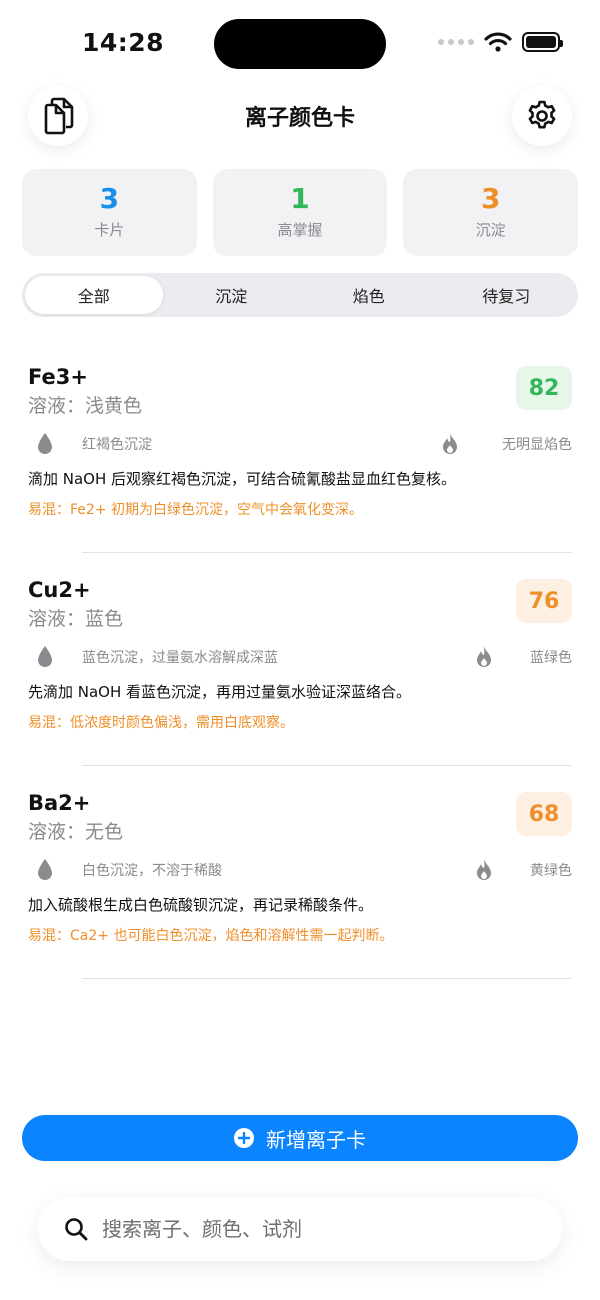 The image size is (600, 1300). Describe the element at coordinates (152, 871) in the screenshot. I see `precipitate-text: 白色沉淀，不溶于稀酸` at that location.